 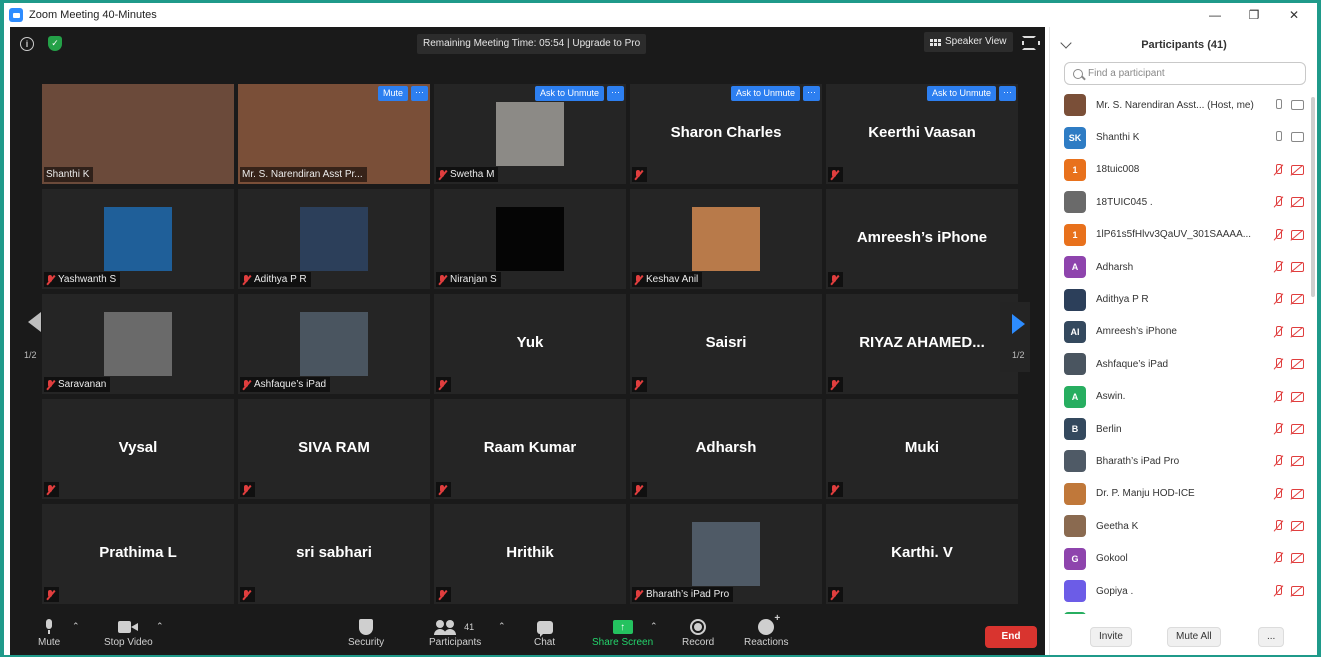 I want to click on video-tile: Muki, so click(x=922, y=449).